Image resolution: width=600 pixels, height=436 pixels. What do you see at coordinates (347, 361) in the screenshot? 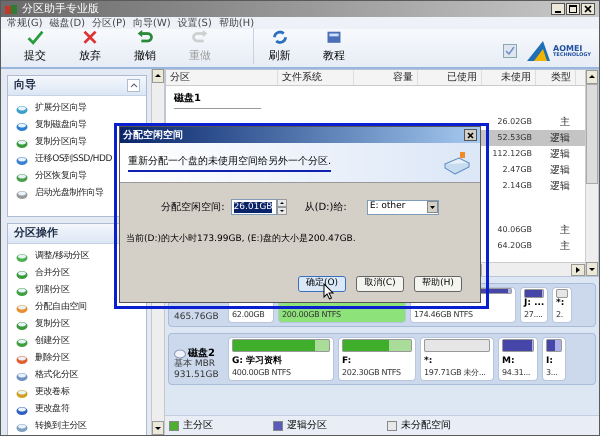
I see `partition-label: F:` at bounding box center [347, 361].